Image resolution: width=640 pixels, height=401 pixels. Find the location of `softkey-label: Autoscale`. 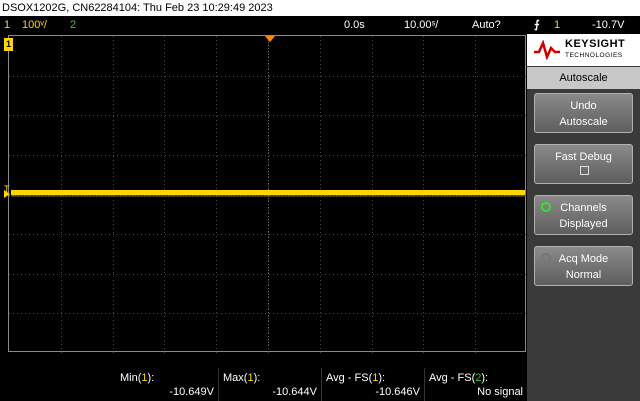

softkey-label: Autoscale is located at coordinates (583, 122).